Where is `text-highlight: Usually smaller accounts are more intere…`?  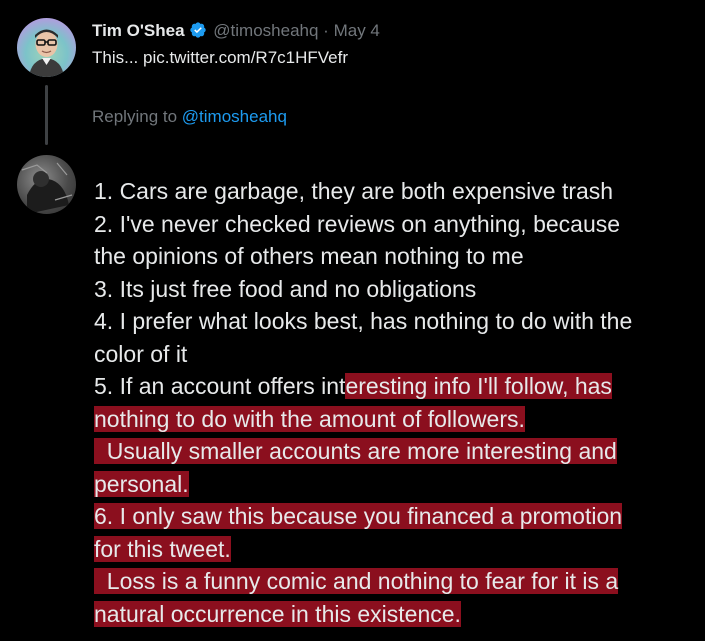 text-highlight: Usually smaller accounts are more intere… is located at coordinates (355, 451).